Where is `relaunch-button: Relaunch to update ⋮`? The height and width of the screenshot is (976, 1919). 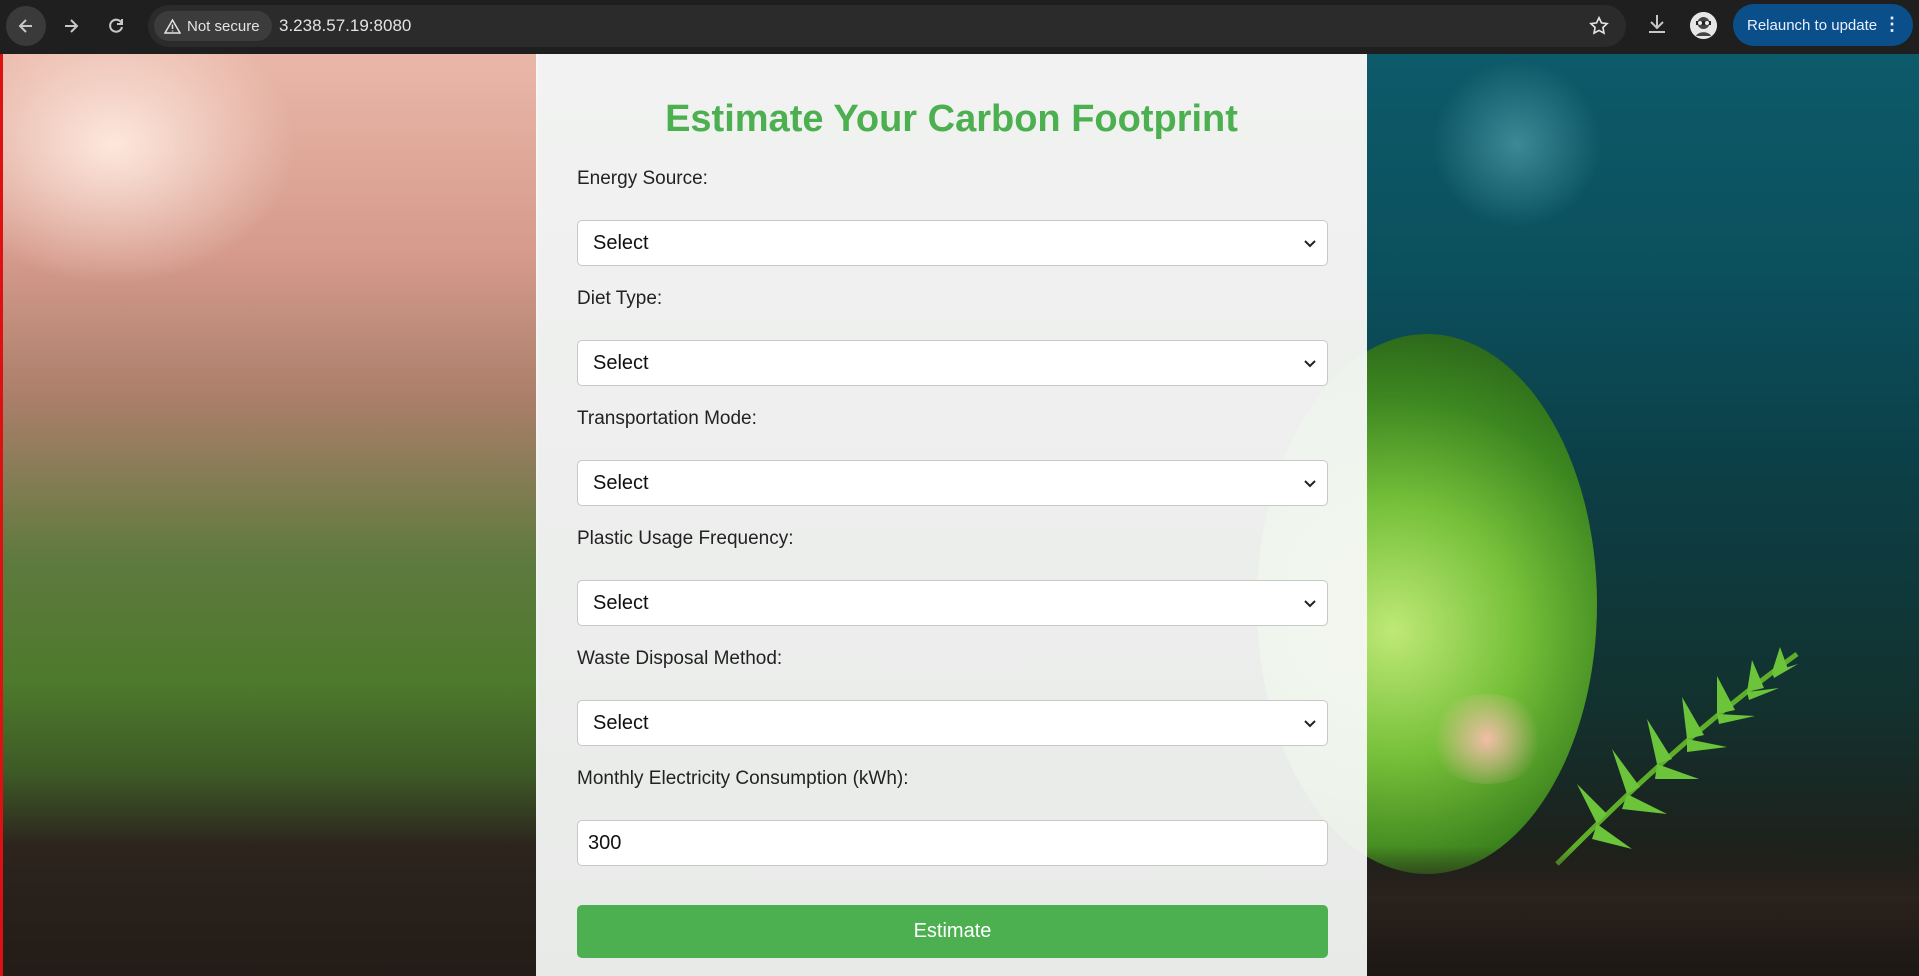 relaunch-button: Relaunch to update ⋮ is located at coordinates (1823, 25).